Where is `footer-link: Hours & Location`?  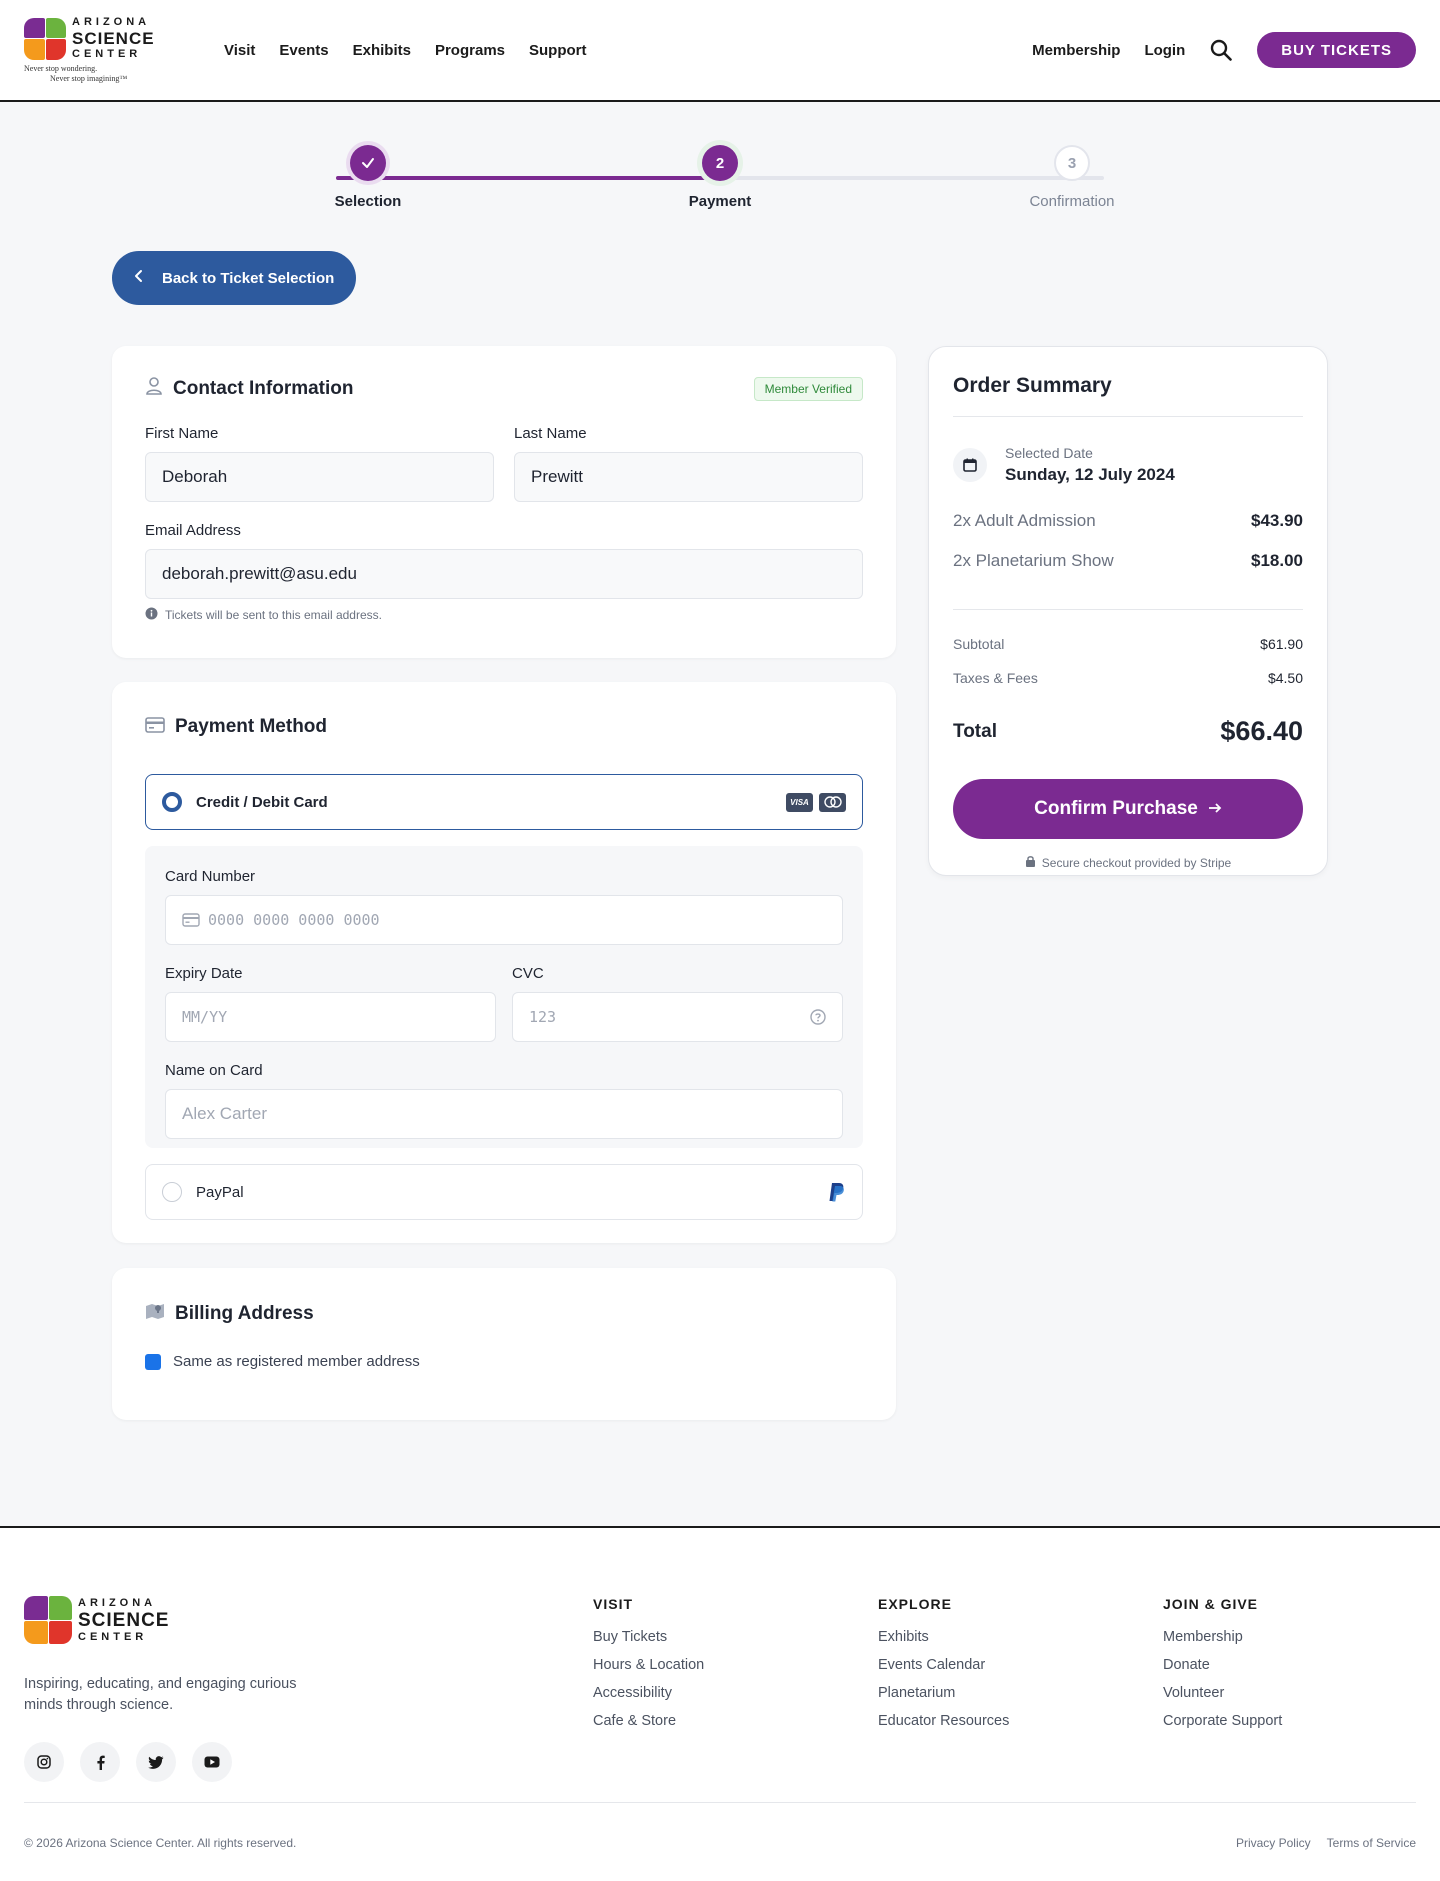
footer-link: Hours & Location is located at coordinates (648, 1665).